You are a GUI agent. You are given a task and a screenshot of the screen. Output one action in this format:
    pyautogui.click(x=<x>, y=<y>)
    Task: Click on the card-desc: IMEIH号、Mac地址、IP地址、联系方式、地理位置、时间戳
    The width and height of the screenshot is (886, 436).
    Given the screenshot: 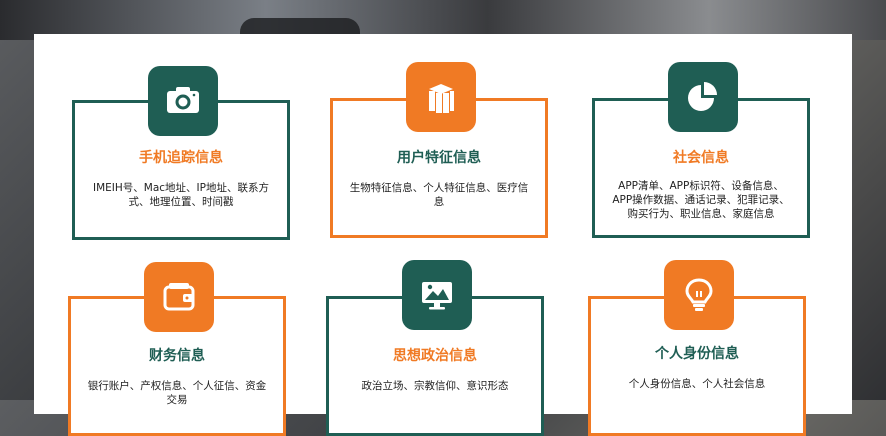 What is the action you would take?
    pyautogui.click(x=181, y=195)
    